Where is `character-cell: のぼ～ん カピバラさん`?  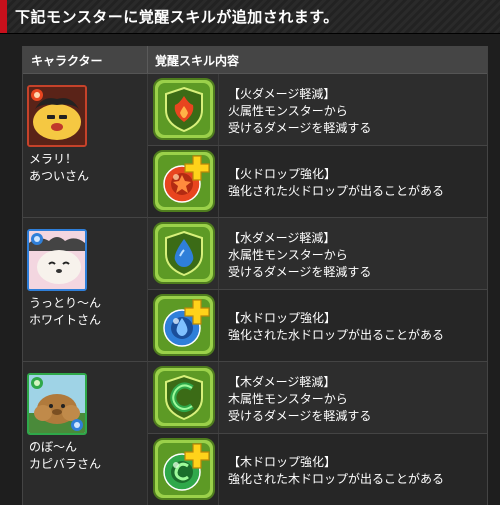 character-cell: のぼ～ん カピバラさん is located at coordinates (85, 433).